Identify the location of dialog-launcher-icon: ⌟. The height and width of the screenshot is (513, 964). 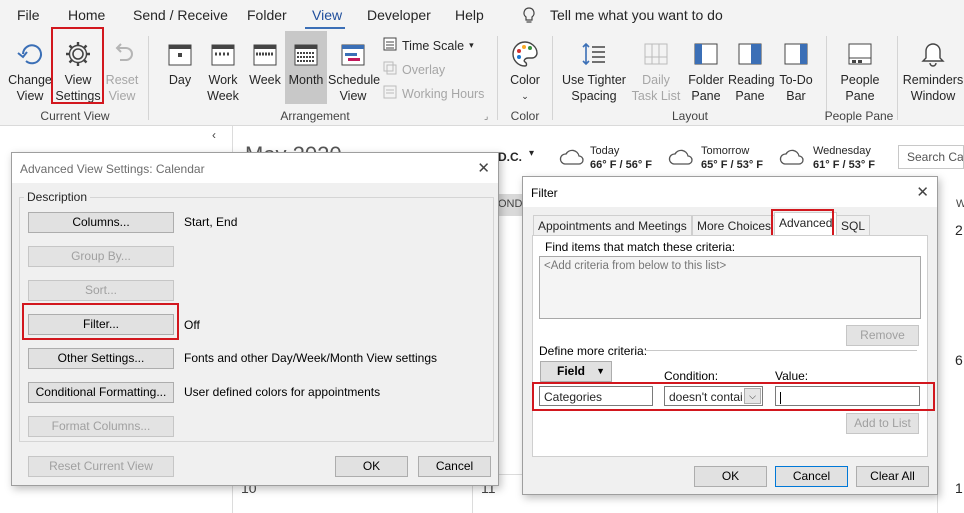
(486, 116).